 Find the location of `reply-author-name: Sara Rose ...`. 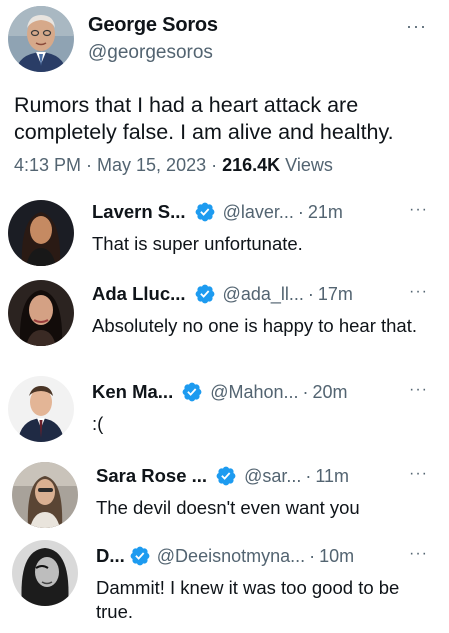

reply-author-name: Sara Rose ... is located at coordinates (151, 476).